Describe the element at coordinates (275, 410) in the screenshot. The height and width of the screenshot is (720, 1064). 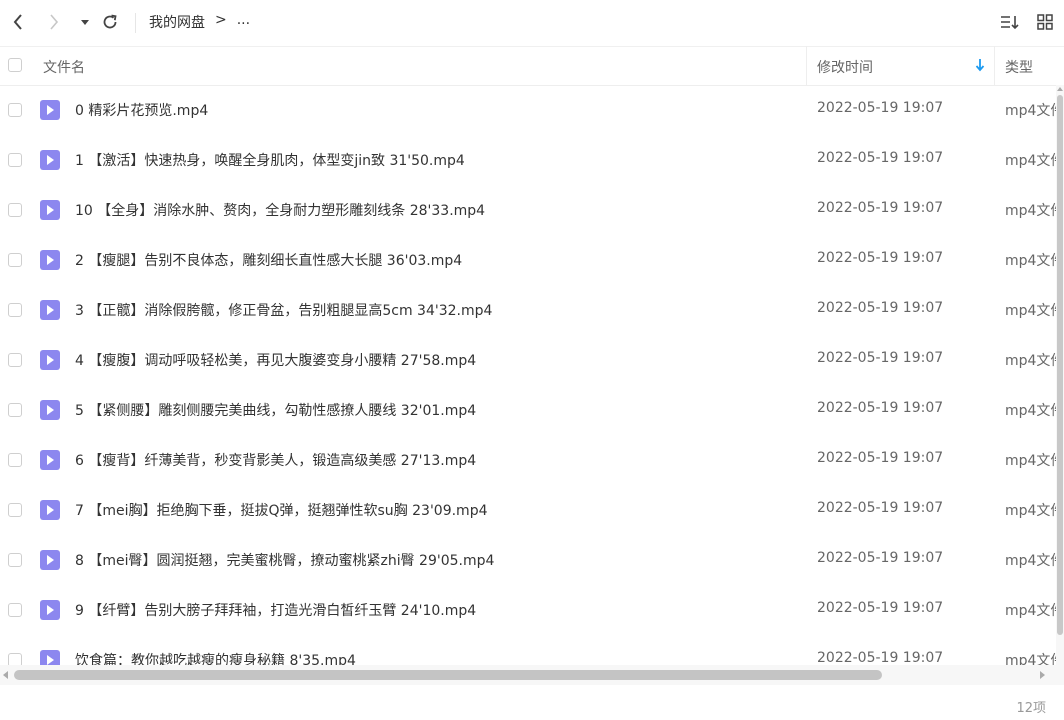
I see `file-name: 5 【紧侧腰】雕刻侧腰完美曲线，勾勒性感撩人腰线 32'01.mp4` at that location.